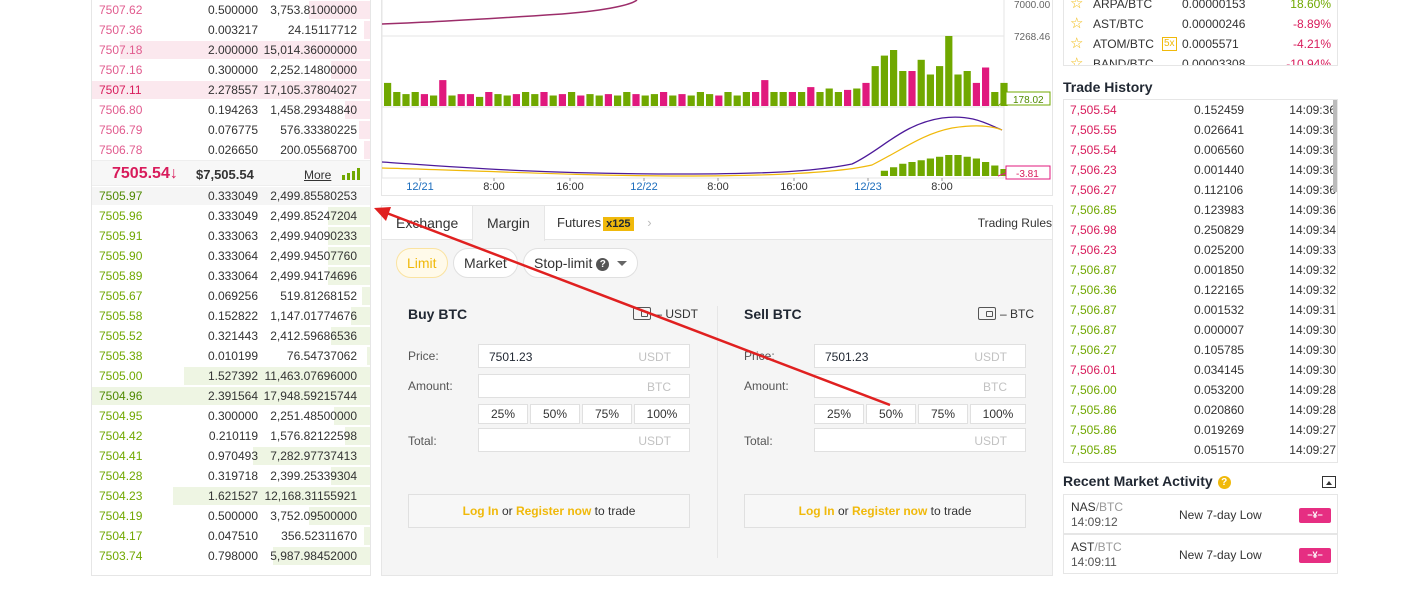 The width and height of the screenshot is (1415, 603). Describe the element at coordinates (231, 436) in the screenshot. I see `bid-row: 7504.42 0.210119 1,576.82122598` at that location.